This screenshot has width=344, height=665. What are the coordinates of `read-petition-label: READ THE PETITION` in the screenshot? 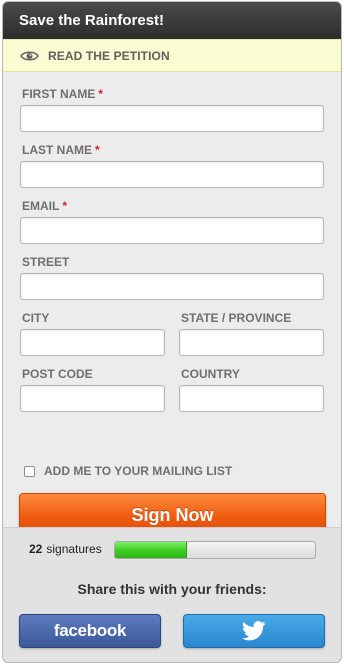 It's located at (109, 55).